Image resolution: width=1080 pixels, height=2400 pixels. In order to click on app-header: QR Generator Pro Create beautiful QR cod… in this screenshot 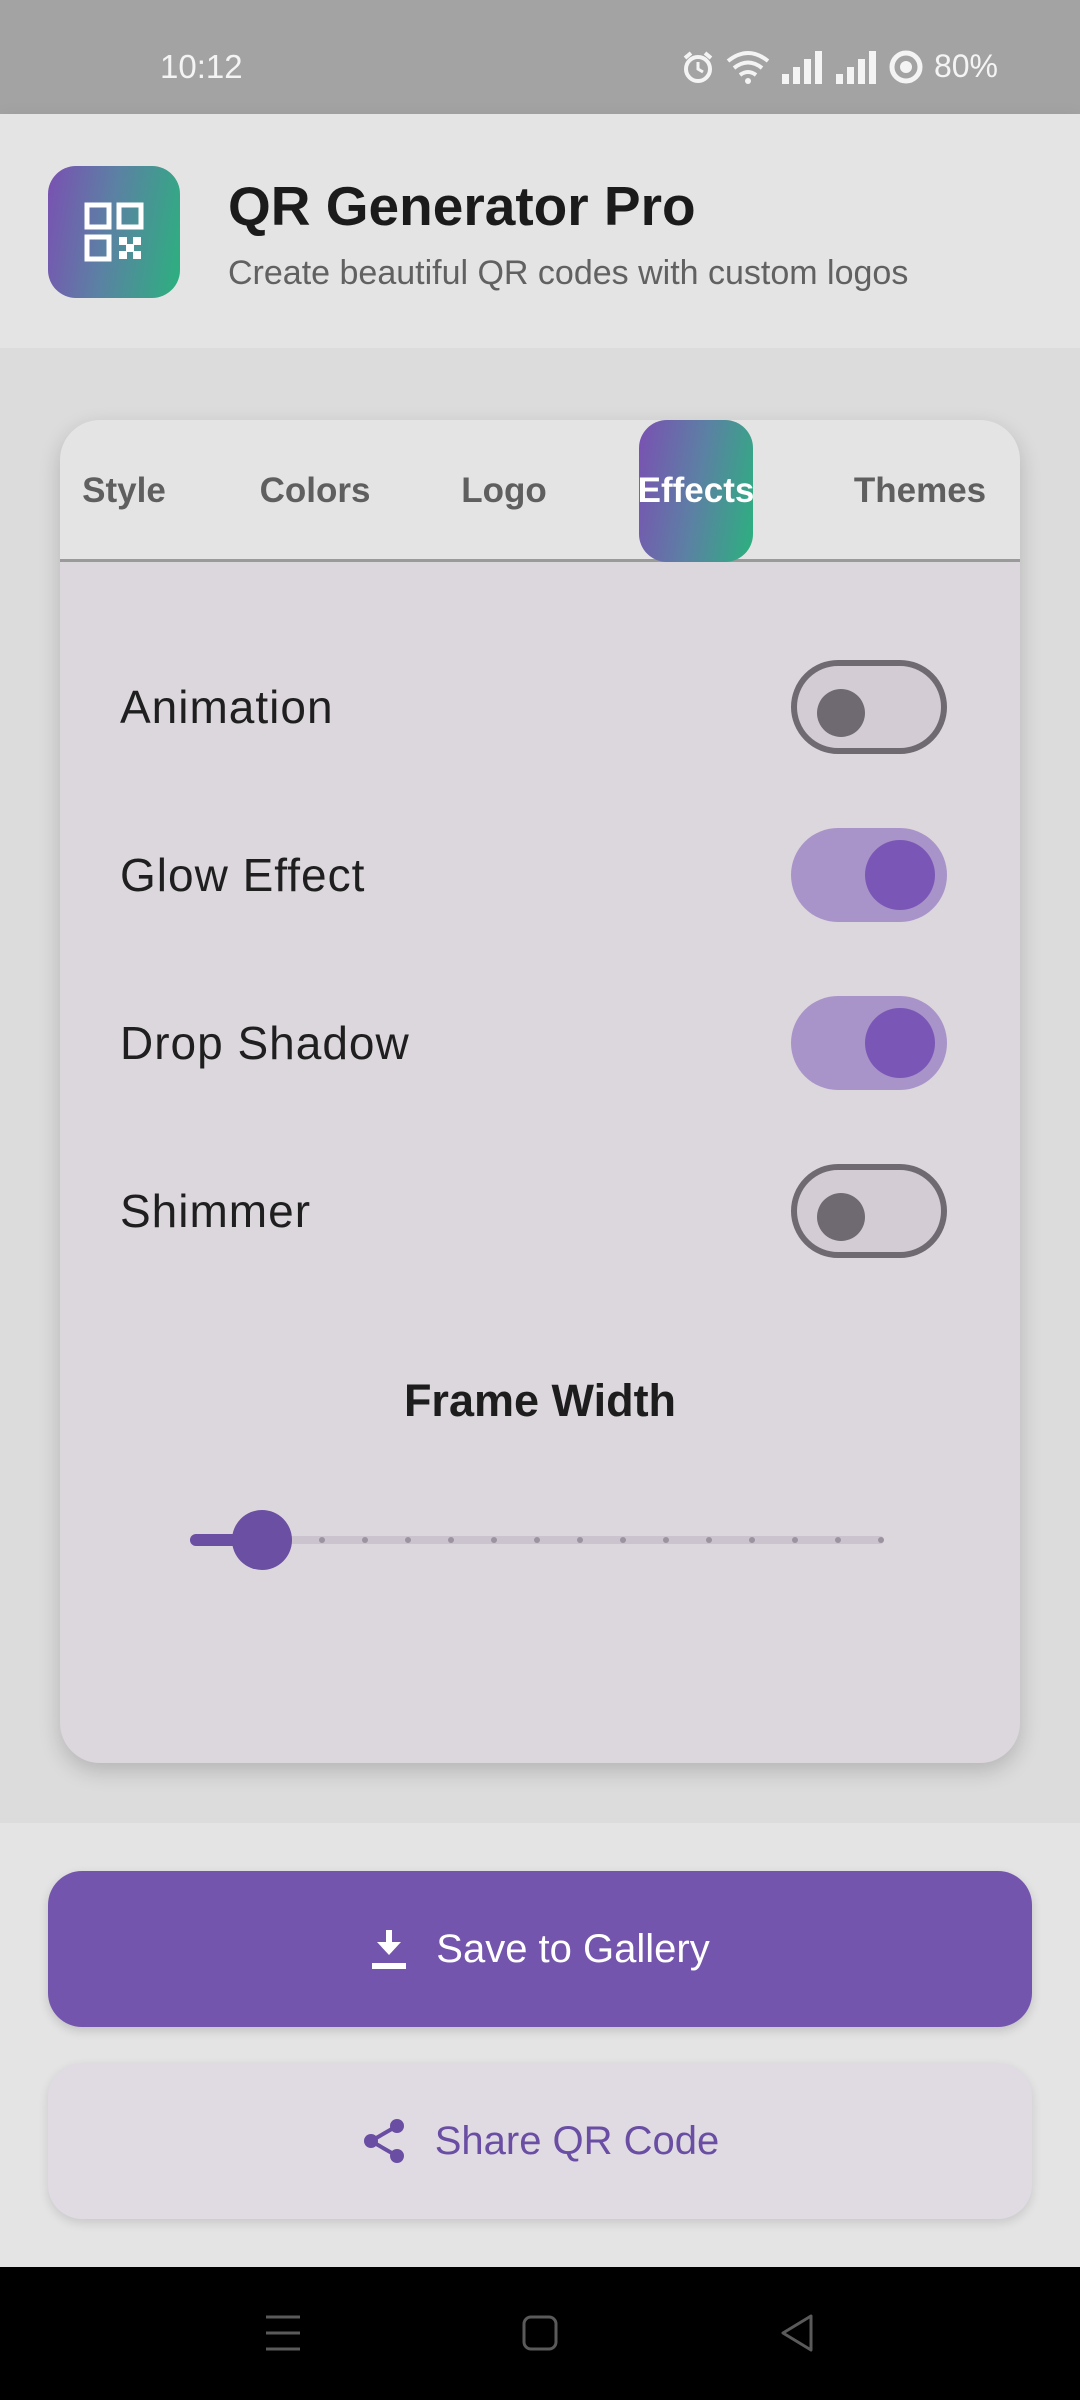, I will do `click(540, 231)`.